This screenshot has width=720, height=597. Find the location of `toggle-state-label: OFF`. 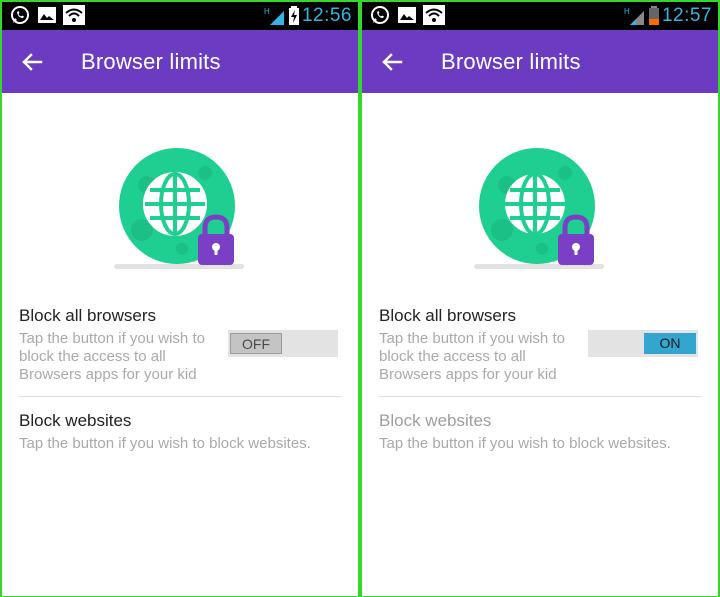

toggle-state-label: OFF is located at coordinates (256, 343).